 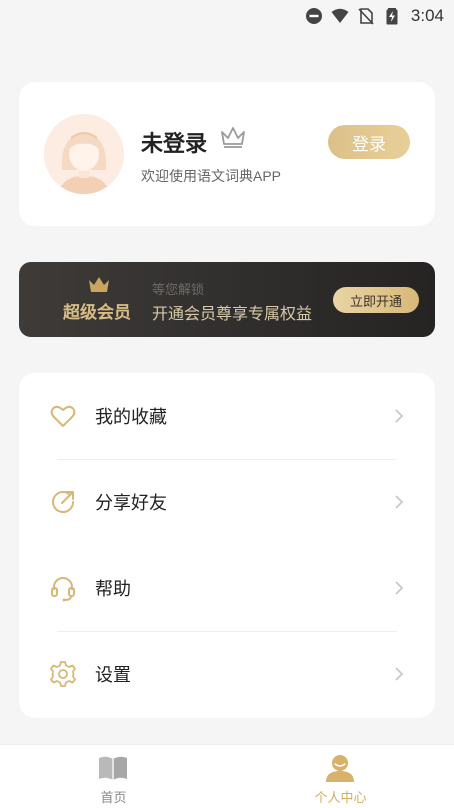 I want to click on menu-item-label: 分享好友, so click(x=131, y=503).